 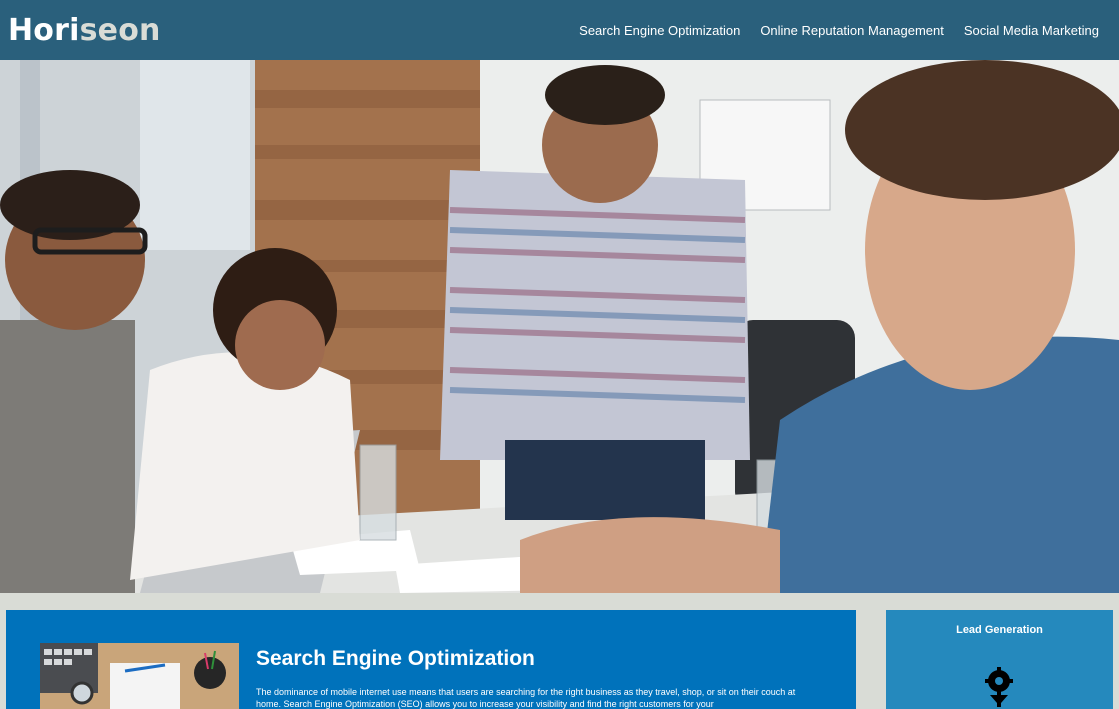 I want to click on lead-generation-icon, so click(x=999, y=687).